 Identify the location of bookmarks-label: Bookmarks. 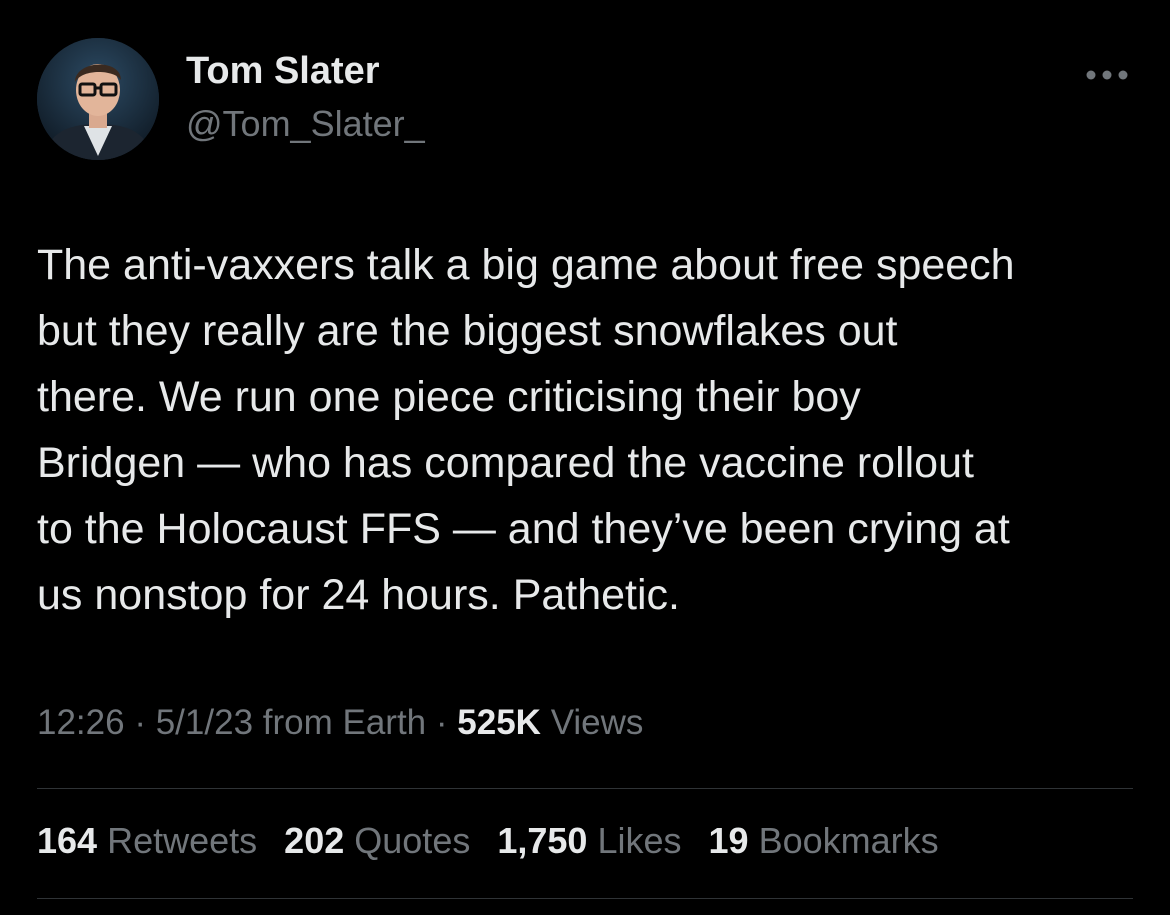
(848, 840).